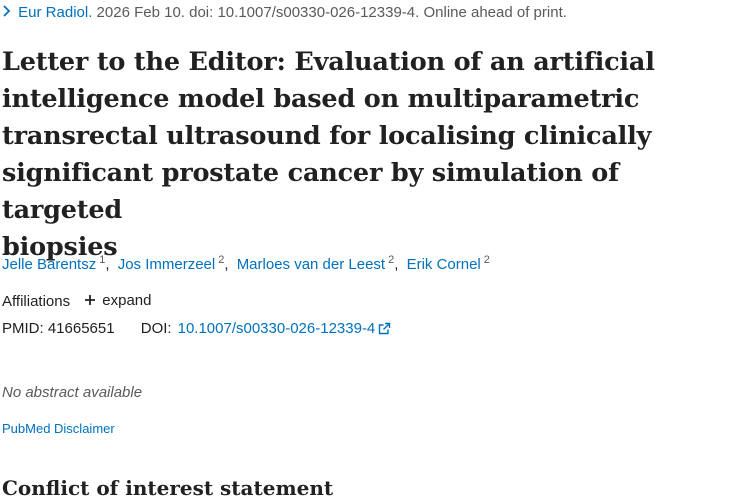  I want to click on affiliation-number: 2, so click(487, 260).